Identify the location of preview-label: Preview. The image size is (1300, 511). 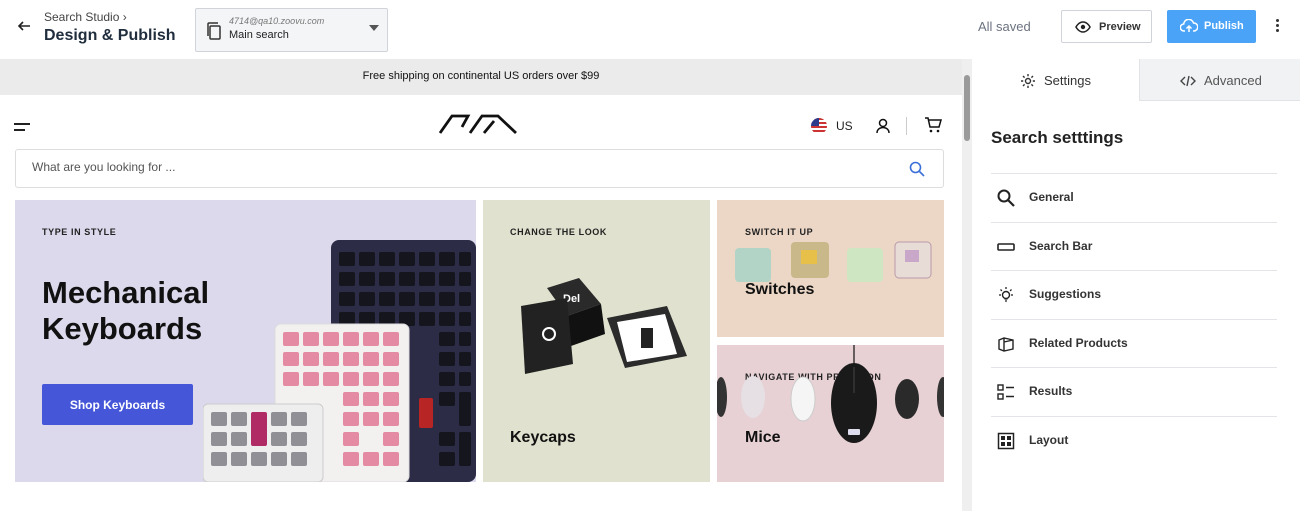
(1120, 27).